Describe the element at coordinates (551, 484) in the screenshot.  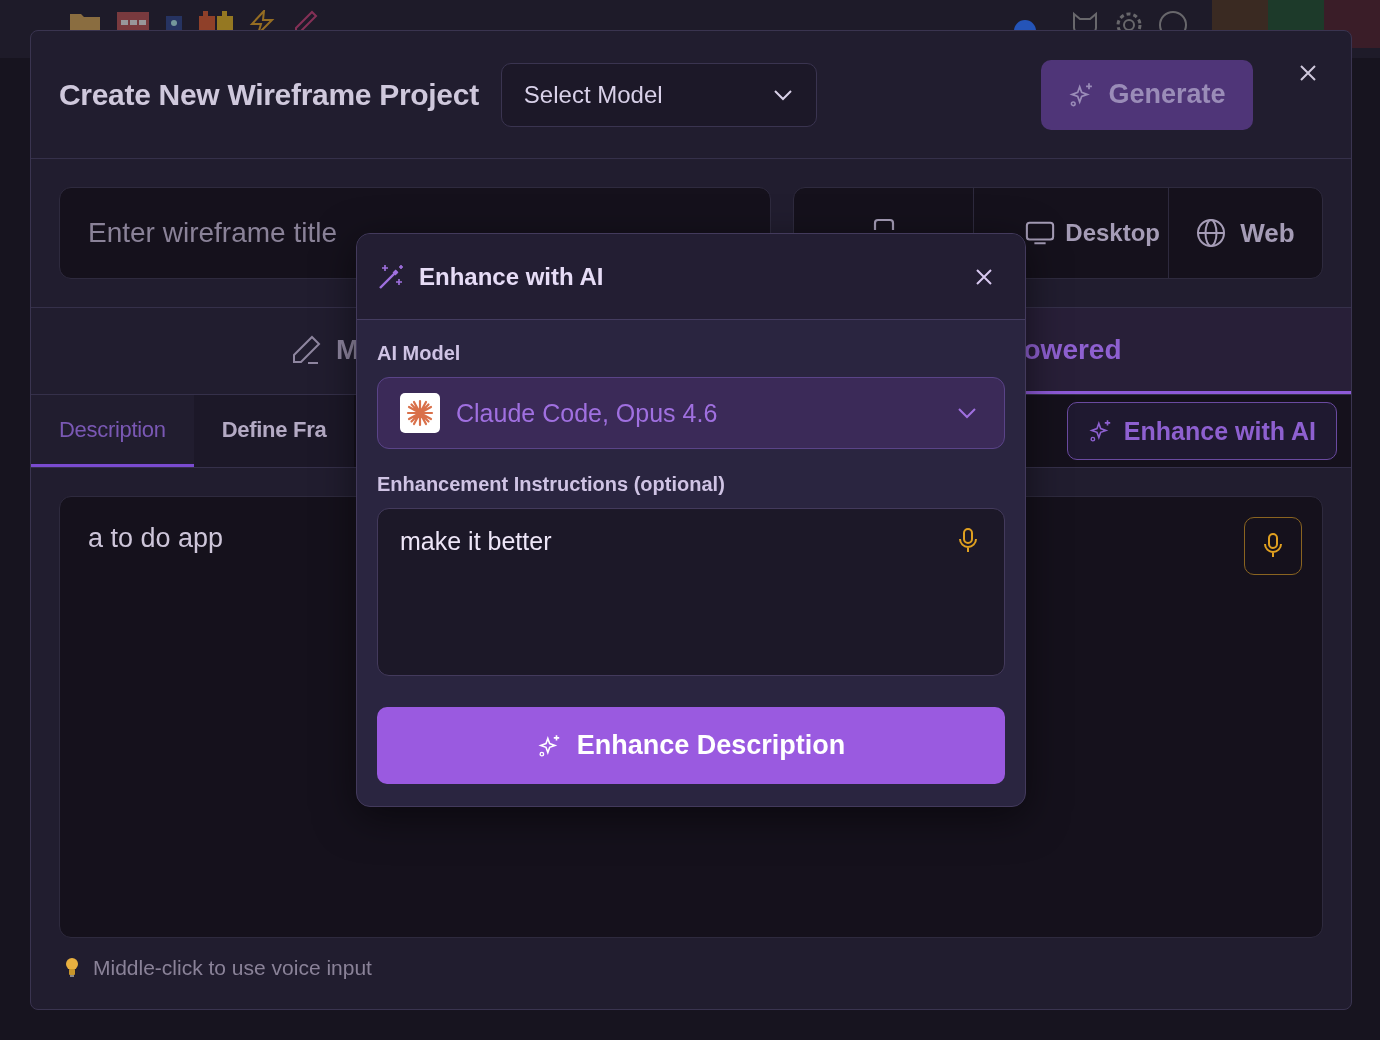
I see `field-label: Enhancement Instructions (optional)` at that location.